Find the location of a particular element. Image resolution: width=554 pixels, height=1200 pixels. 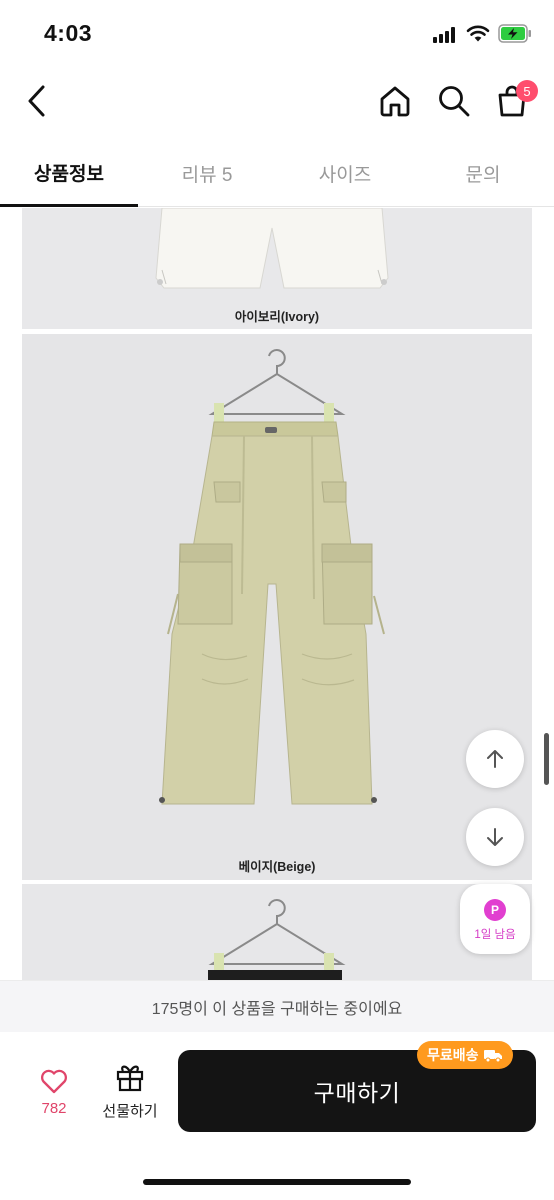

free-shipping-label: 무료배송 is located at coordinates (453, 1055).